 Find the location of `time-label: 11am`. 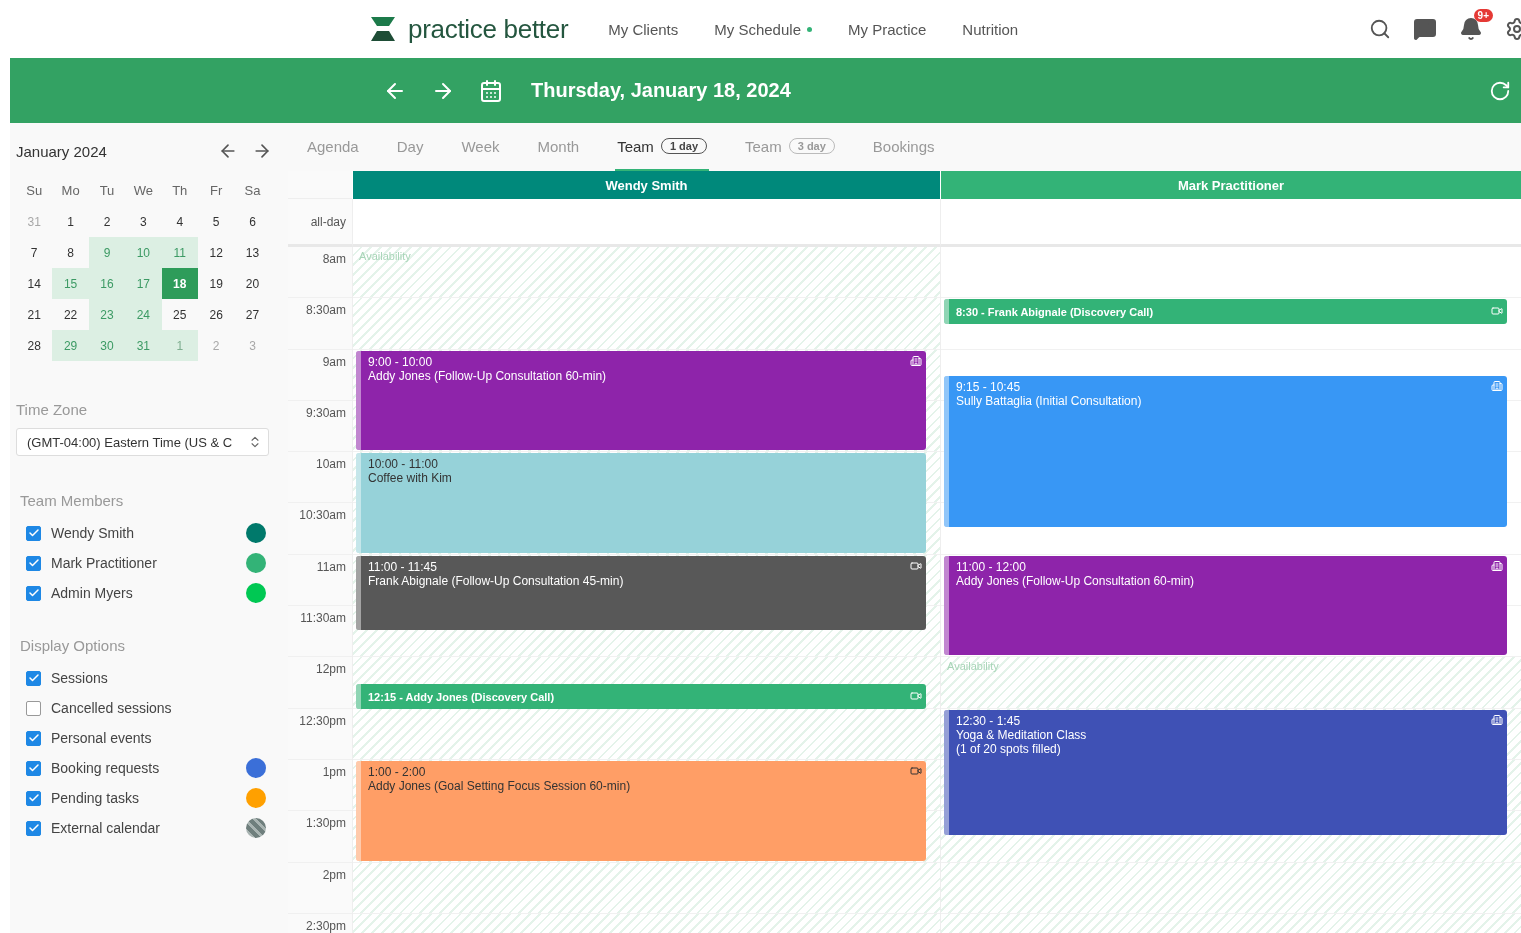

time-label: 11am is located at coordinates (320, 580).